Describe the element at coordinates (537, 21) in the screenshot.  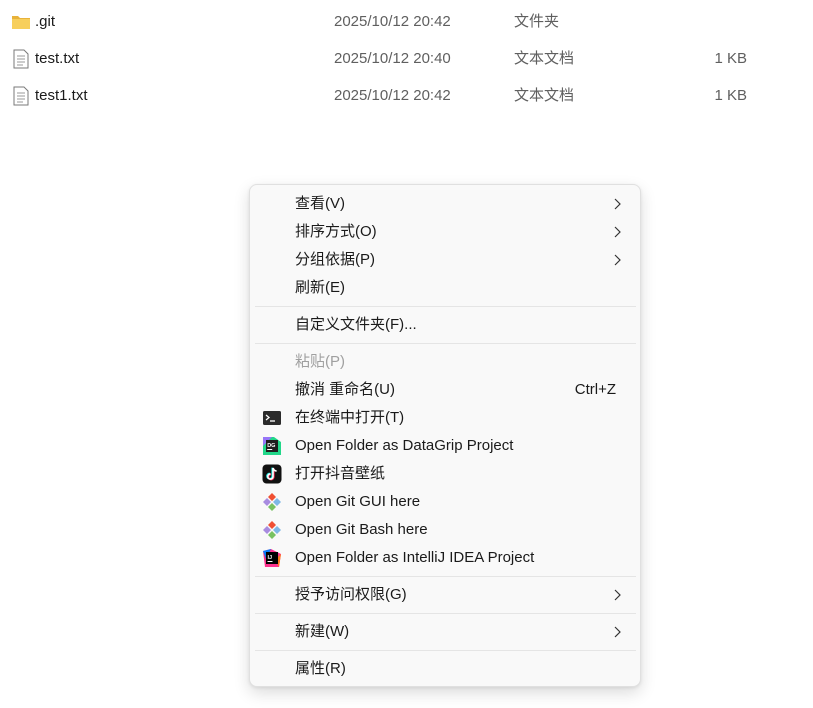
I see `file-type: 文件夹` at that location.